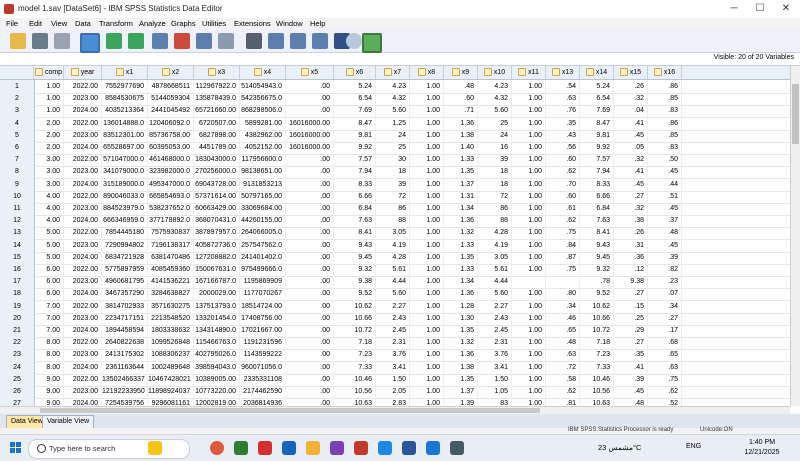  What do you see at coordinates (125, 233) in the screenshot?
I see `table-cell: 7854445180` at bounding box center [125, 233].